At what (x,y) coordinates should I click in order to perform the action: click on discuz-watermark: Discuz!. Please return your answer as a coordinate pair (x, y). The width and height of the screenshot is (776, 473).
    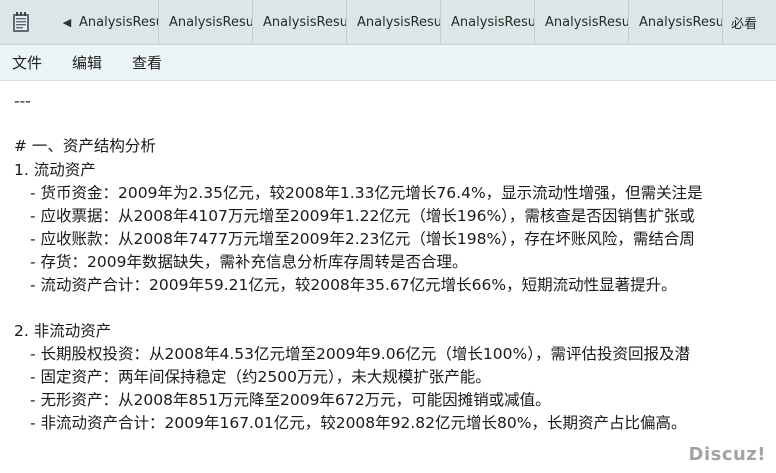
    Looking at the image, I should click on (728, 454).